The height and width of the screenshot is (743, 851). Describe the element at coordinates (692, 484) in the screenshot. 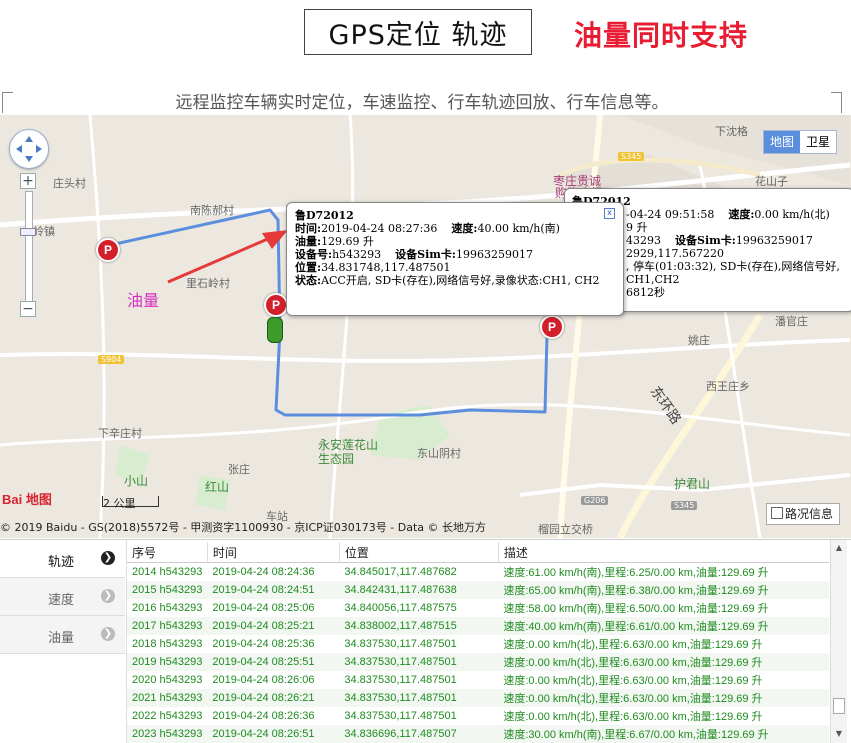

I see `place-label: 护君山` at that location.